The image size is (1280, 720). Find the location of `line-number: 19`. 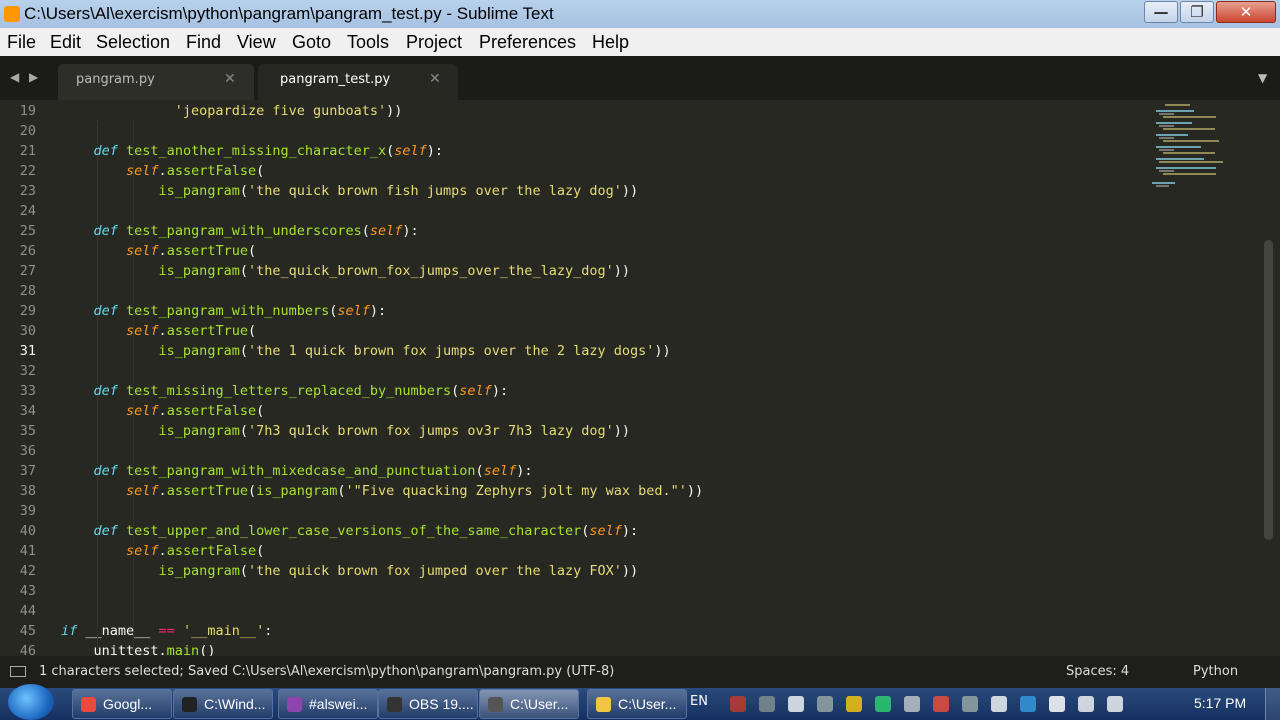

line-number: 19 is located at coordinates (27, 111).